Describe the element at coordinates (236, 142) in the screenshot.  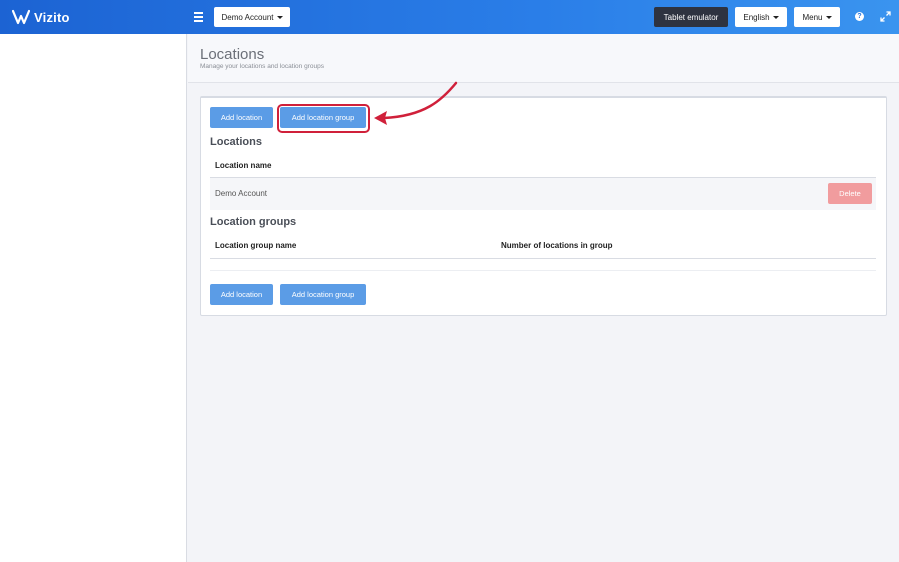
I see `locations-section-title: Locations` at that location.